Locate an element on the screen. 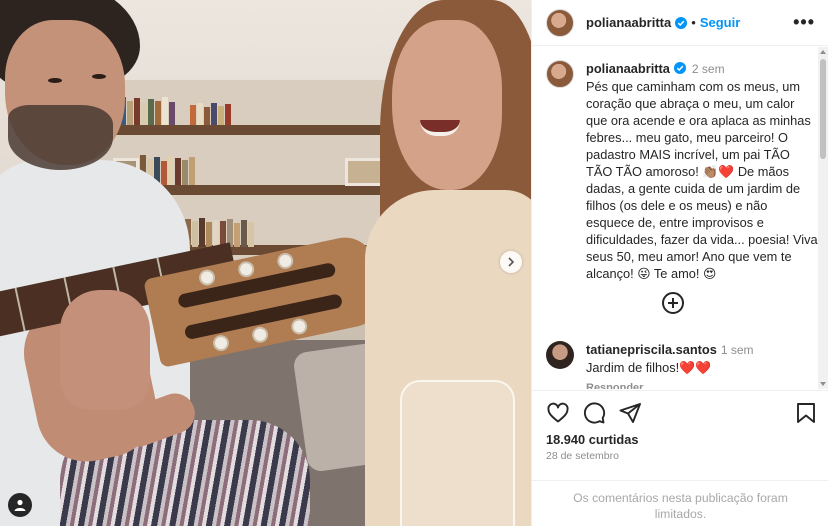  next-photo-button is located at coordinates (511, 262).